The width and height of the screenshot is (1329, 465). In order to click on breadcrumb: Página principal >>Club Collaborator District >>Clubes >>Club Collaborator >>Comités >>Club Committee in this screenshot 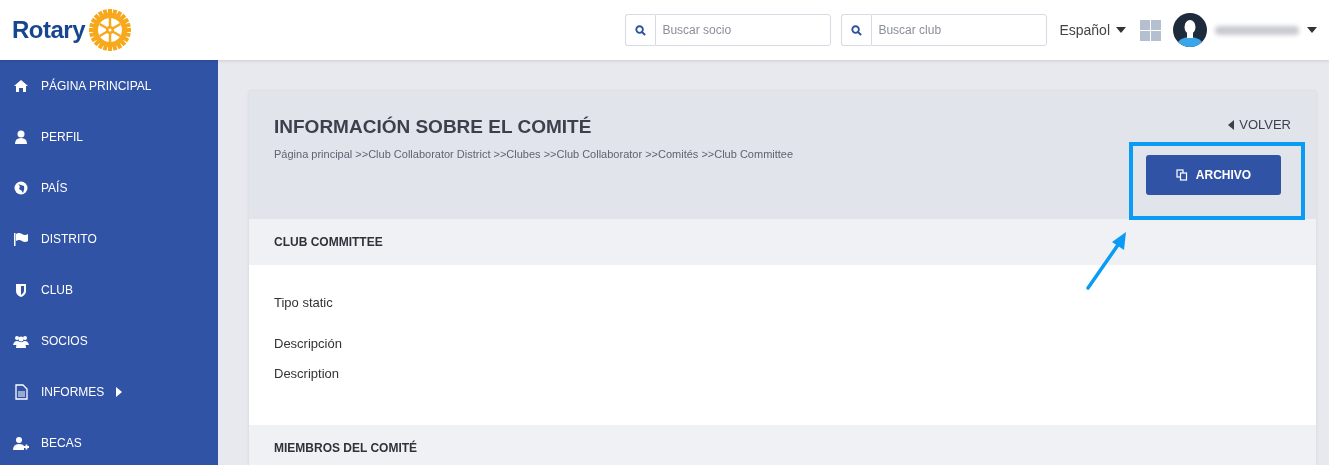, I will do `click(534, 154)`.